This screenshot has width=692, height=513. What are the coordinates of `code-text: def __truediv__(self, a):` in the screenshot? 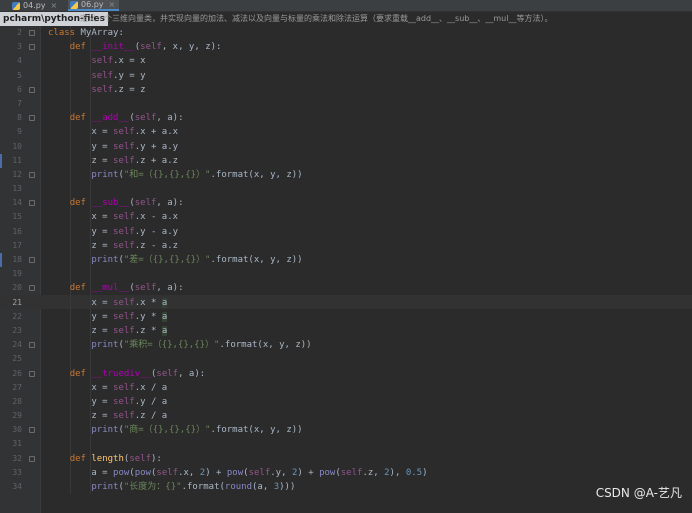 It's located at (137, 373).